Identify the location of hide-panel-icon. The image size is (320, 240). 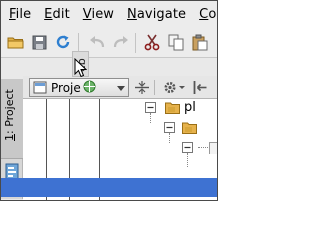
(200, 87).